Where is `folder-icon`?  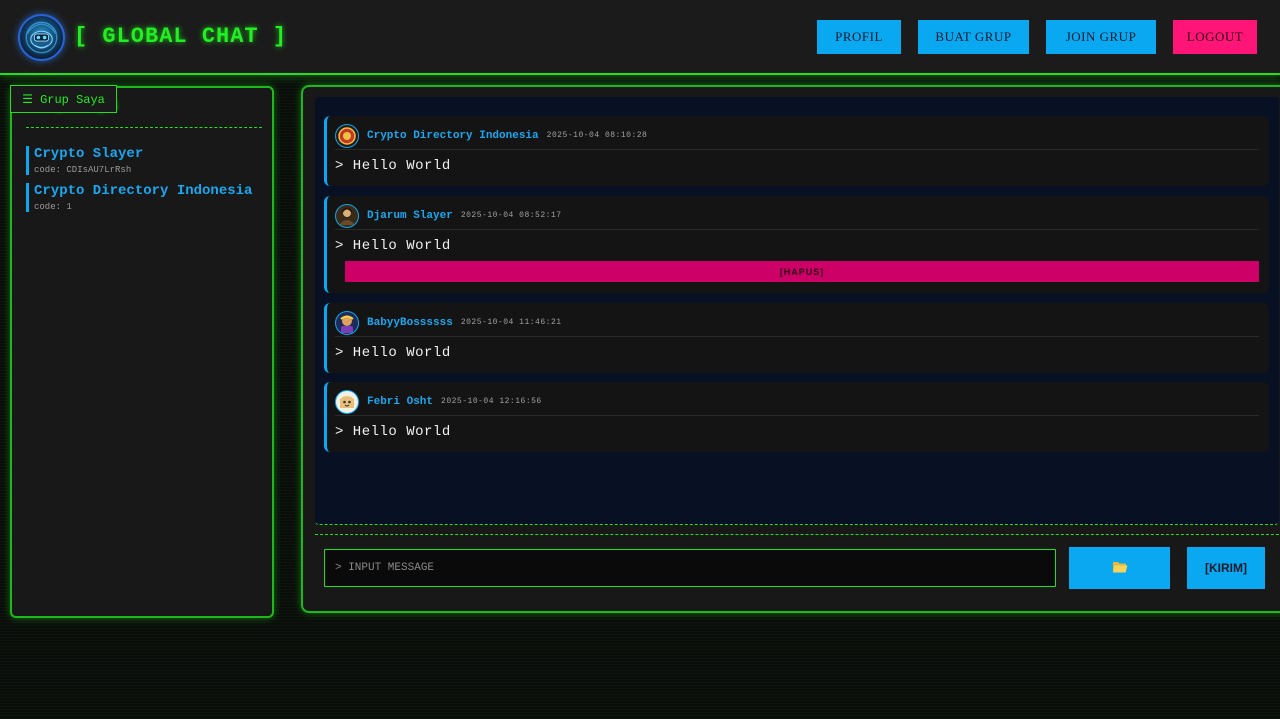
folder-icon is located at coordinates (1120, 568).